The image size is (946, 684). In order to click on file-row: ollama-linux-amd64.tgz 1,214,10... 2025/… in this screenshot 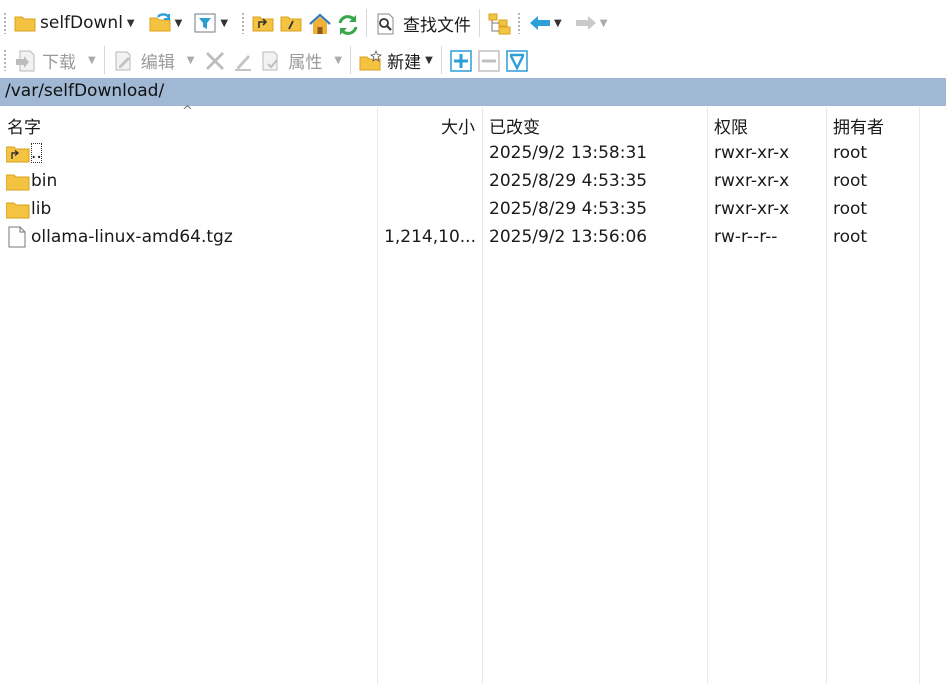, I will do `click(460, 238)`.